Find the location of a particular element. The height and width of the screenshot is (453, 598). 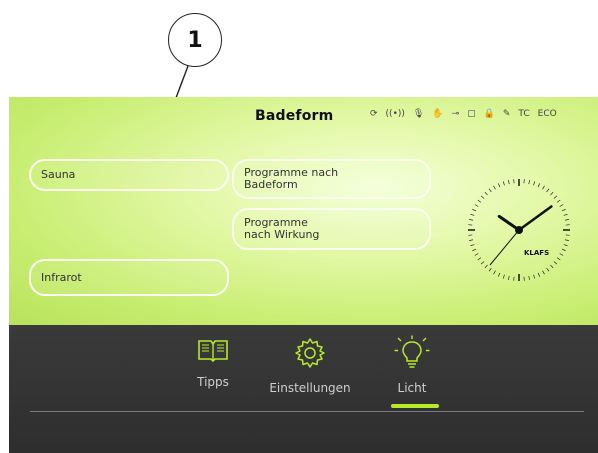

nav-licht-label: Licht is located at coordinates (412, 388).